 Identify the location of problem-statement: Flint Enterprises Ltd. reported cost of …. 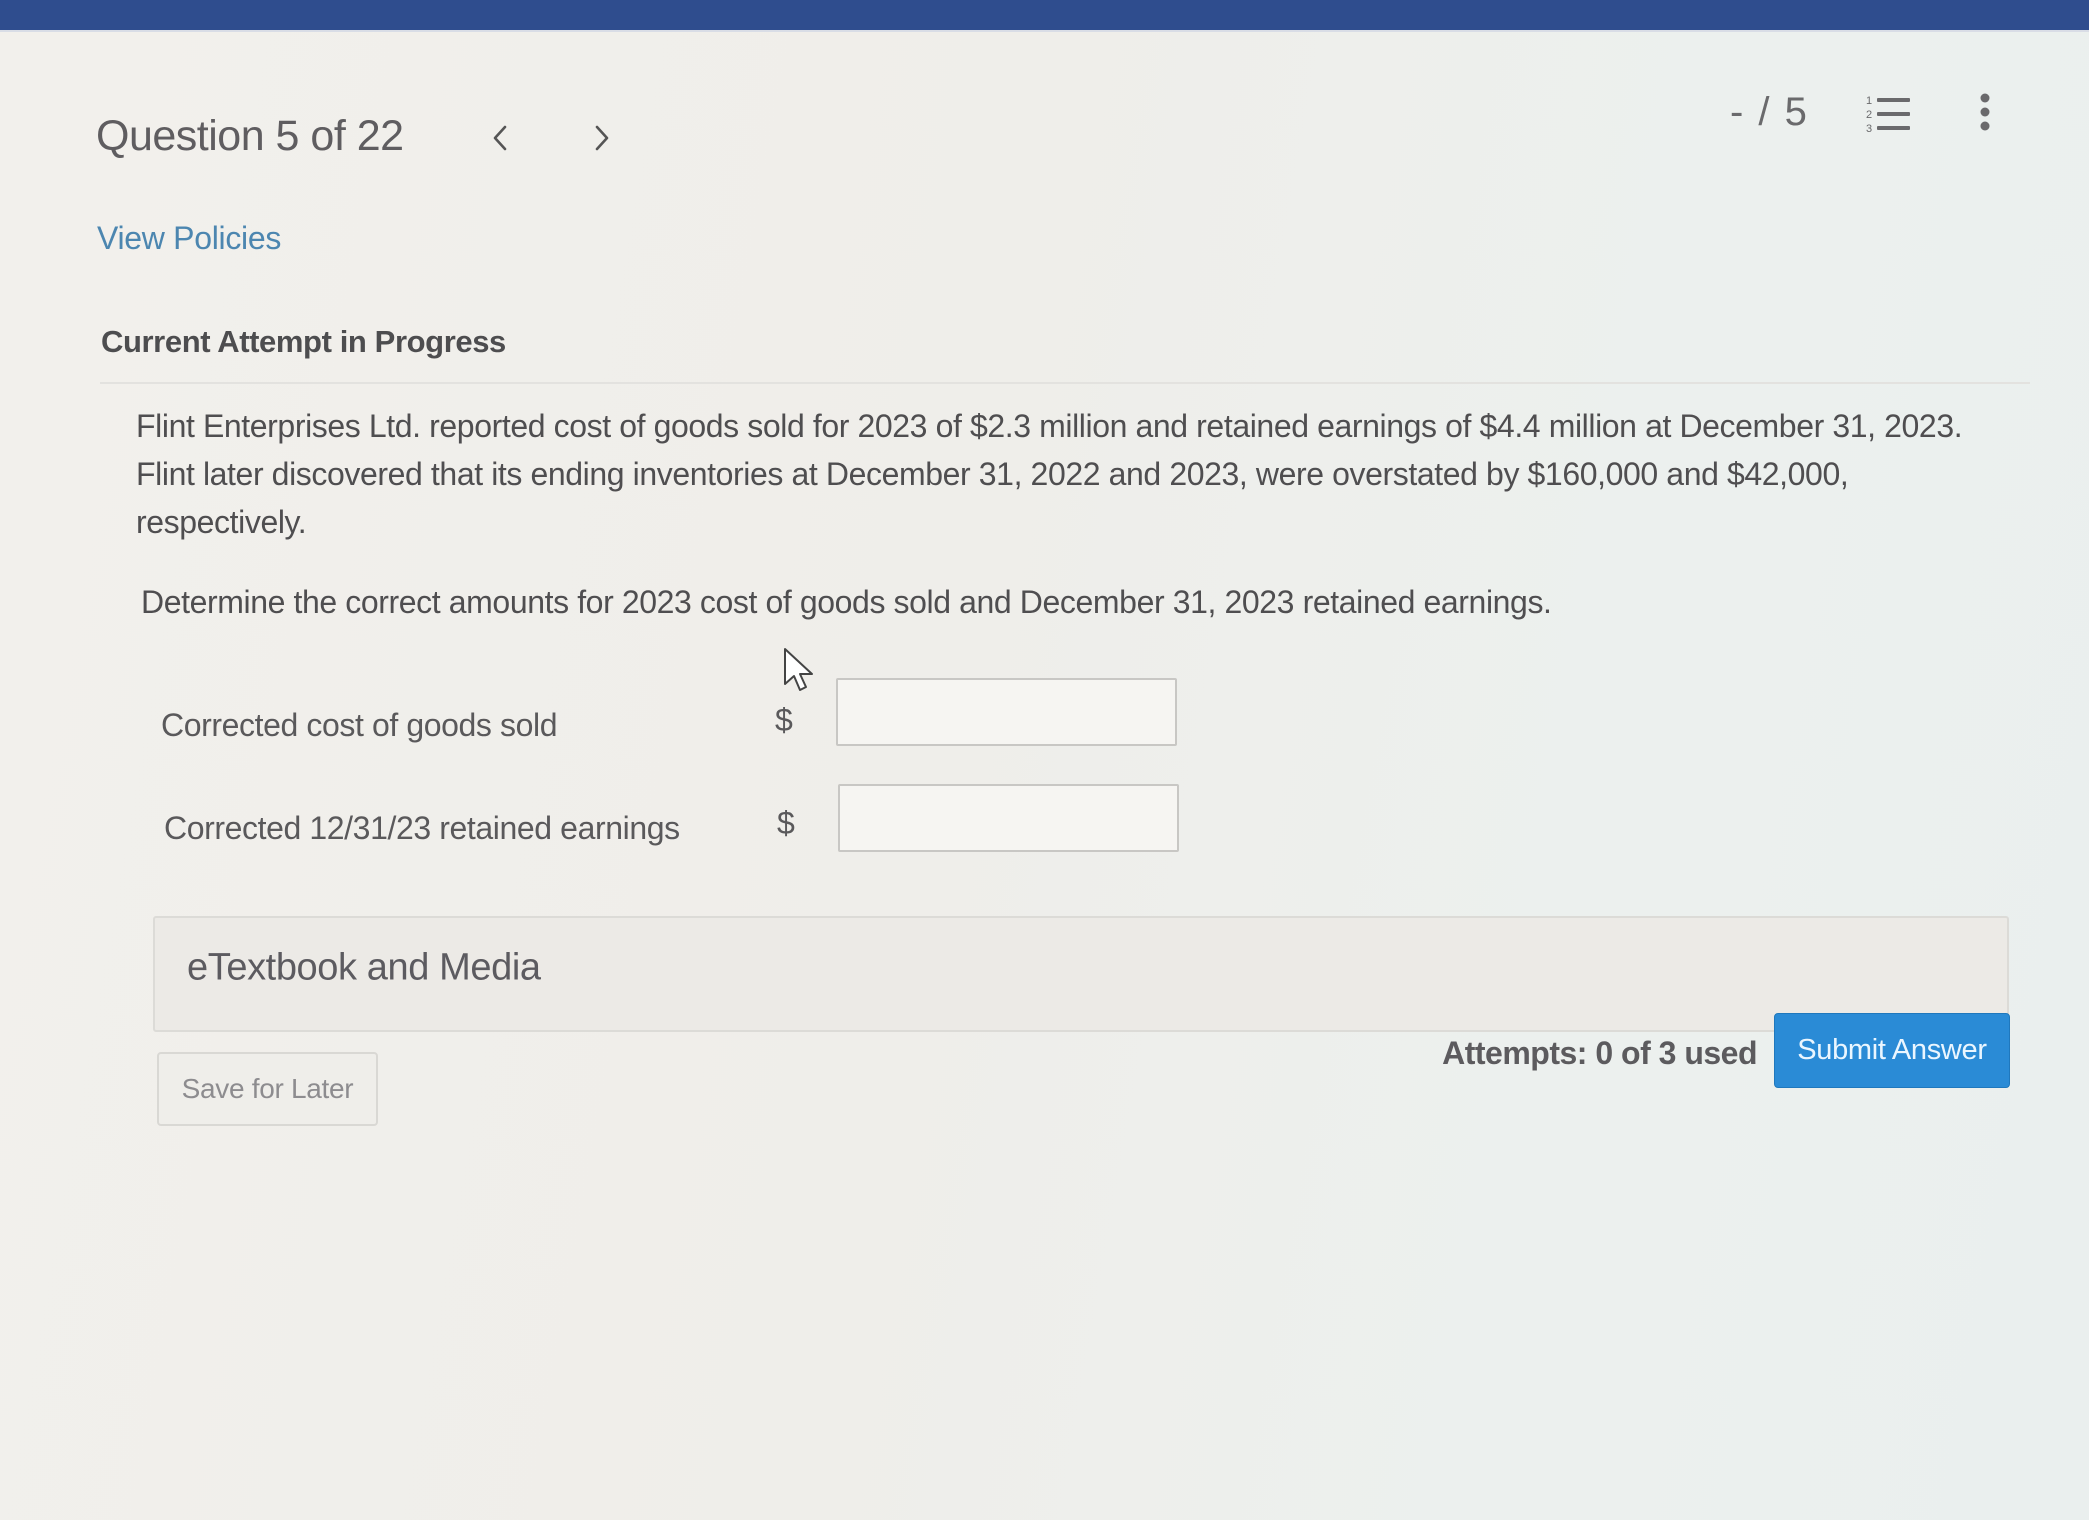
(1049, 474).